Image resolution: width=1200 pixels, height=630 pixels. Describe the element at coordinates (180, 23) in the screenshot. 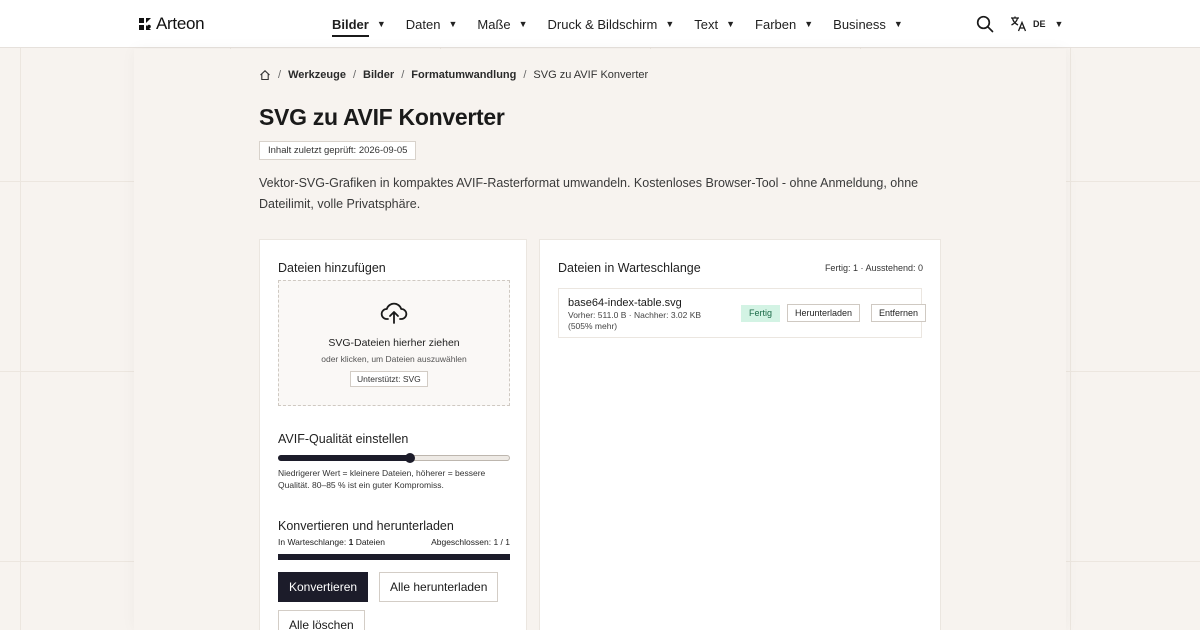

I see `brand-name: Arteon` at that location.